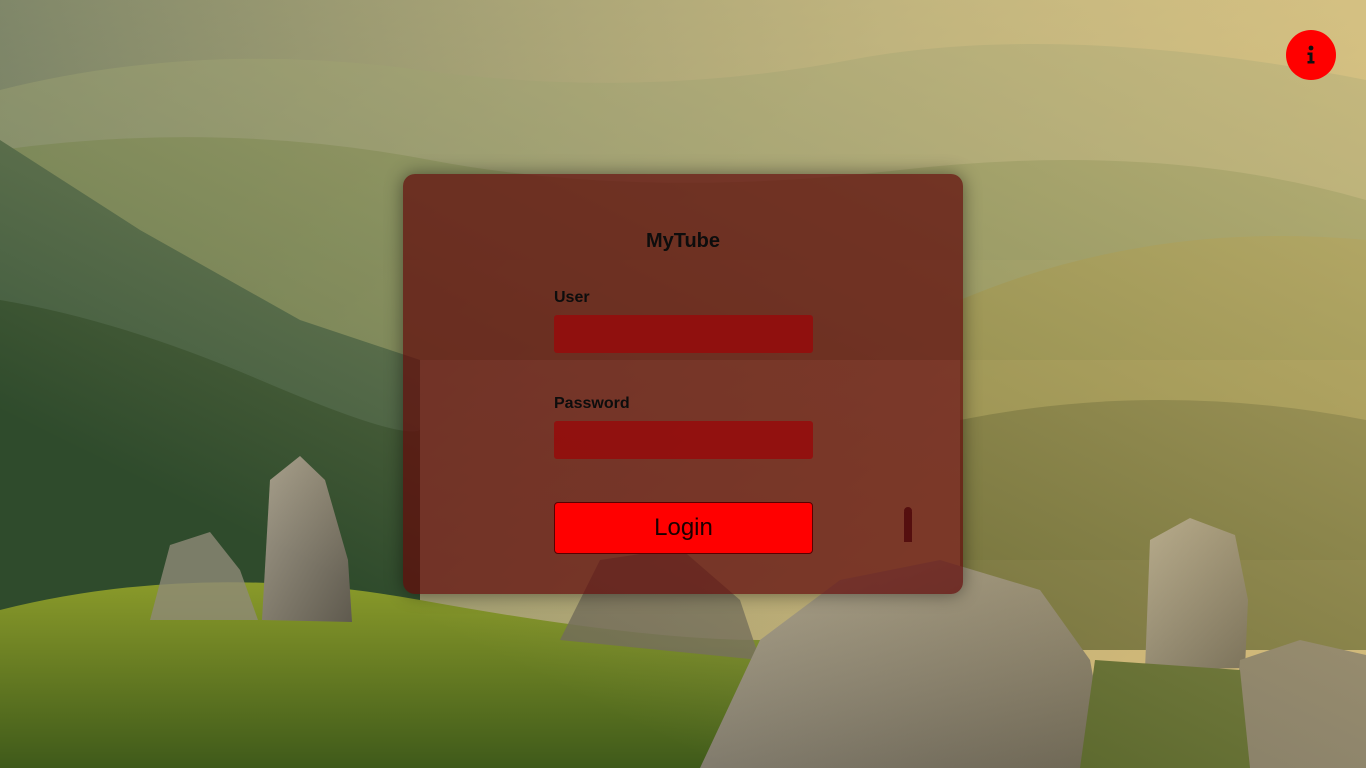 This screenshot has width=1366, height=768. Describe the element at coordinates (683, 334) in the screenshot. I see `user-input` at that location.